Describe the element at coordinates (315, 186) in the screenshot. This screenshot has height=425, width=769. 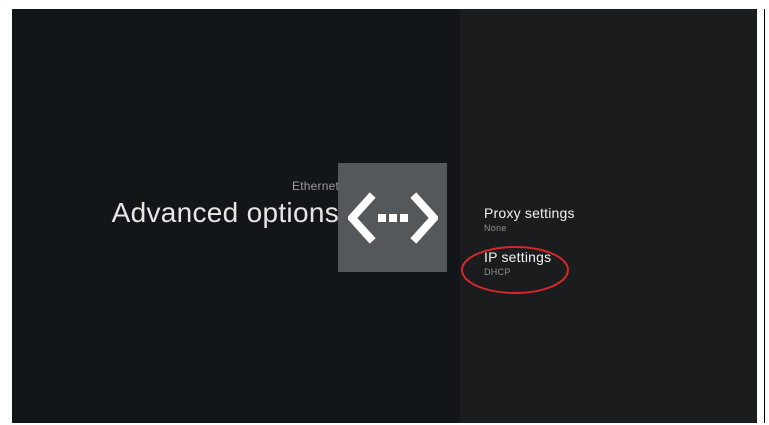
I see `breadcrumb: Ethernet` at that location.